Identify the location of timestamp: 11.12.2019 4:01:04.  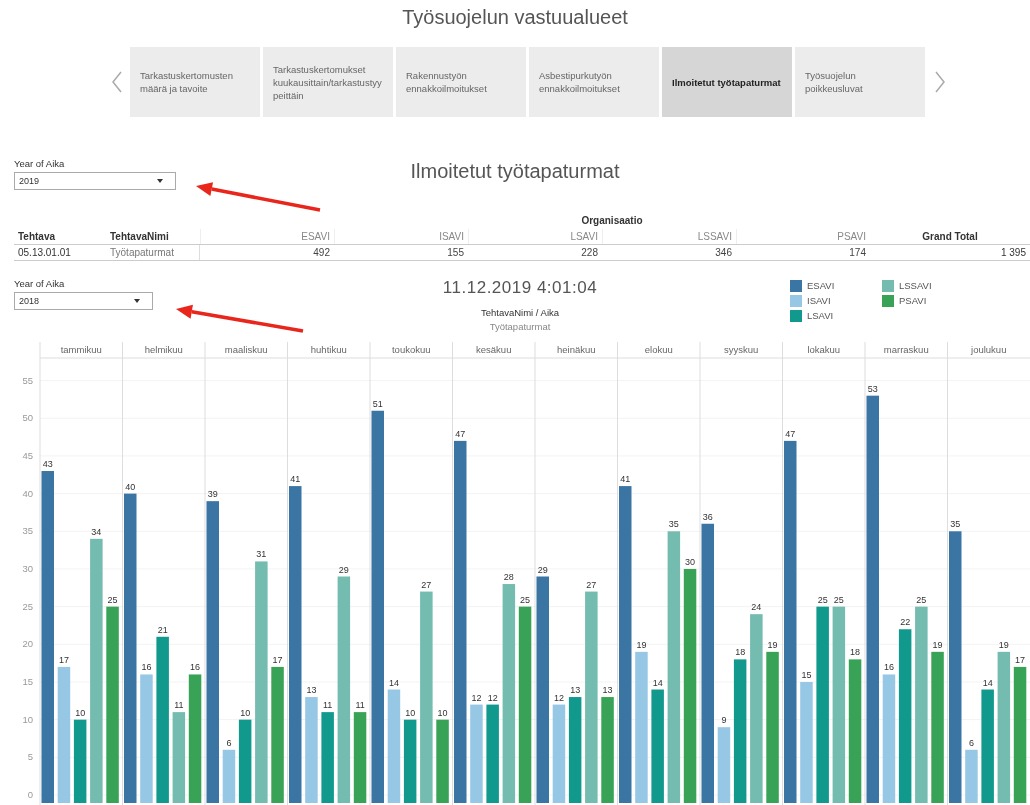
(520, 288).